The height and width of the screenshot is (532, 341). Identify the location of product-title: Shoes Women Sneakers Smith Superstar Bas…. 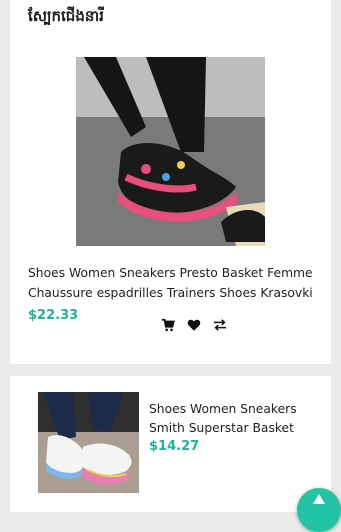
(234, 419).